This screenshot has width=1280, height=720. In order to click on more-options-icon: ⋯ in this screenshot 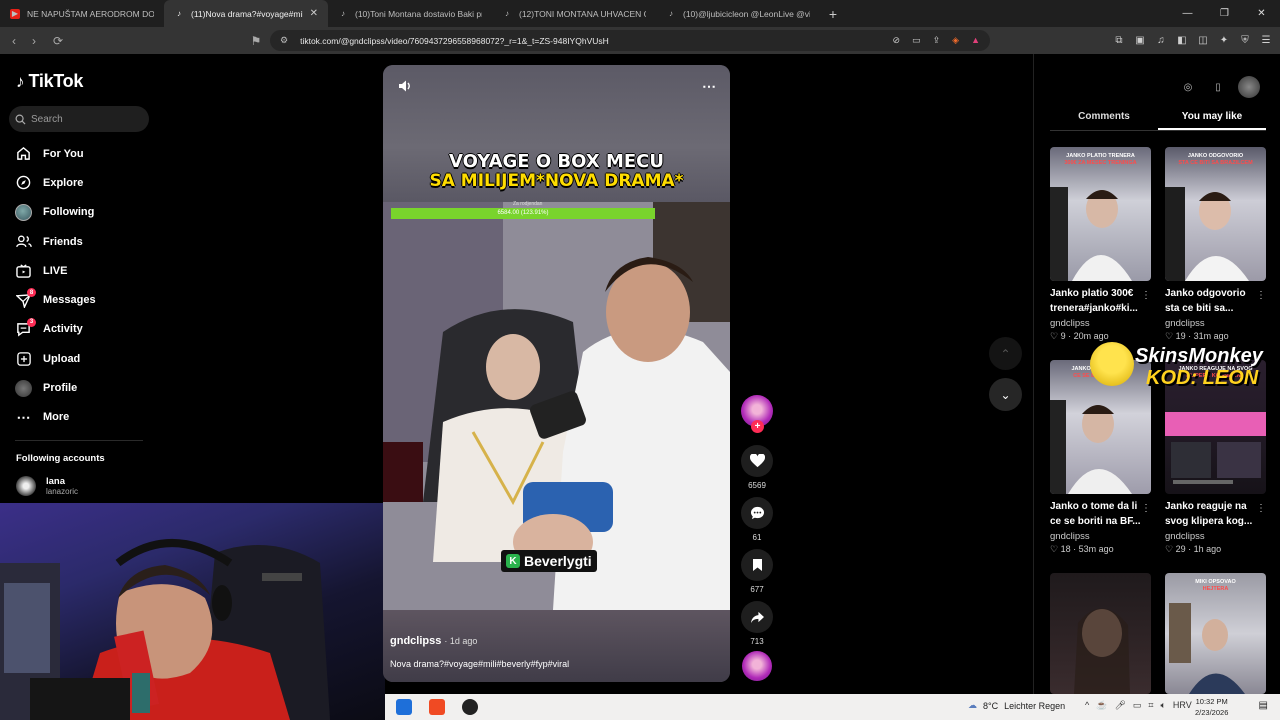, I will do `click(709, 86)`.